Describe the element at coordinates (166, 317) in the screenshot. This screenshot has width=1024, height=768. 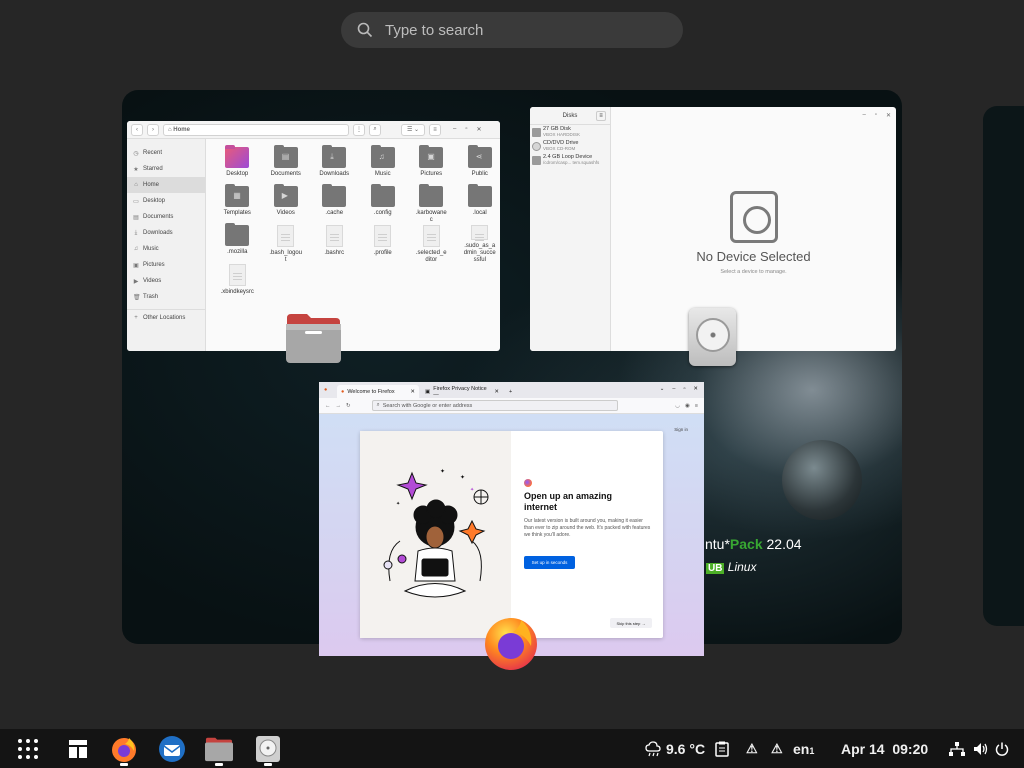
I see `sidebar-item-other-locations: + Other Locations` at that location.